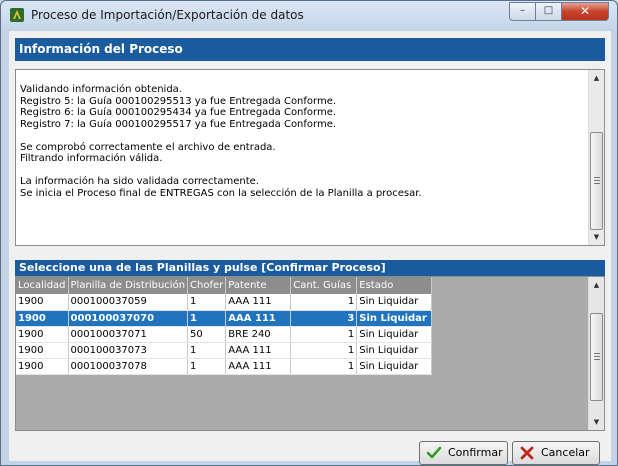 This screenshot has height=466, width=618. Describe the element at coordinates (101, 89) in the screenshot. I see `log-line: Validando información obtenida.` at that location.